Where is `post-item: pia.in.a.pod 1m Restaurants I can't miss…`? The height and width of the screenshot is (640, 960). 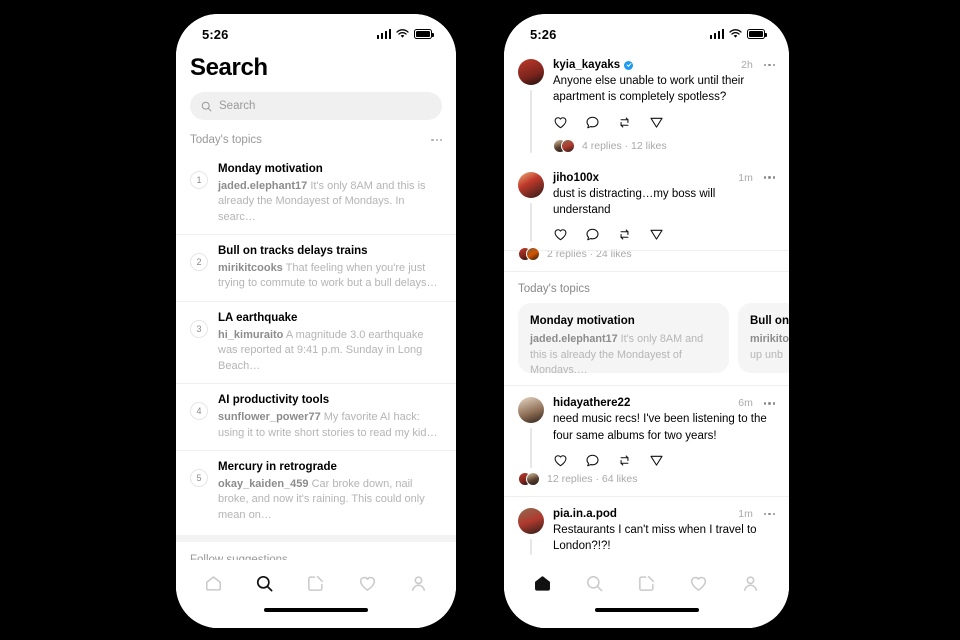
post-item: pia.in.a.pod 1m Restaurants I can't miss… is located at coordinates (646, 525).